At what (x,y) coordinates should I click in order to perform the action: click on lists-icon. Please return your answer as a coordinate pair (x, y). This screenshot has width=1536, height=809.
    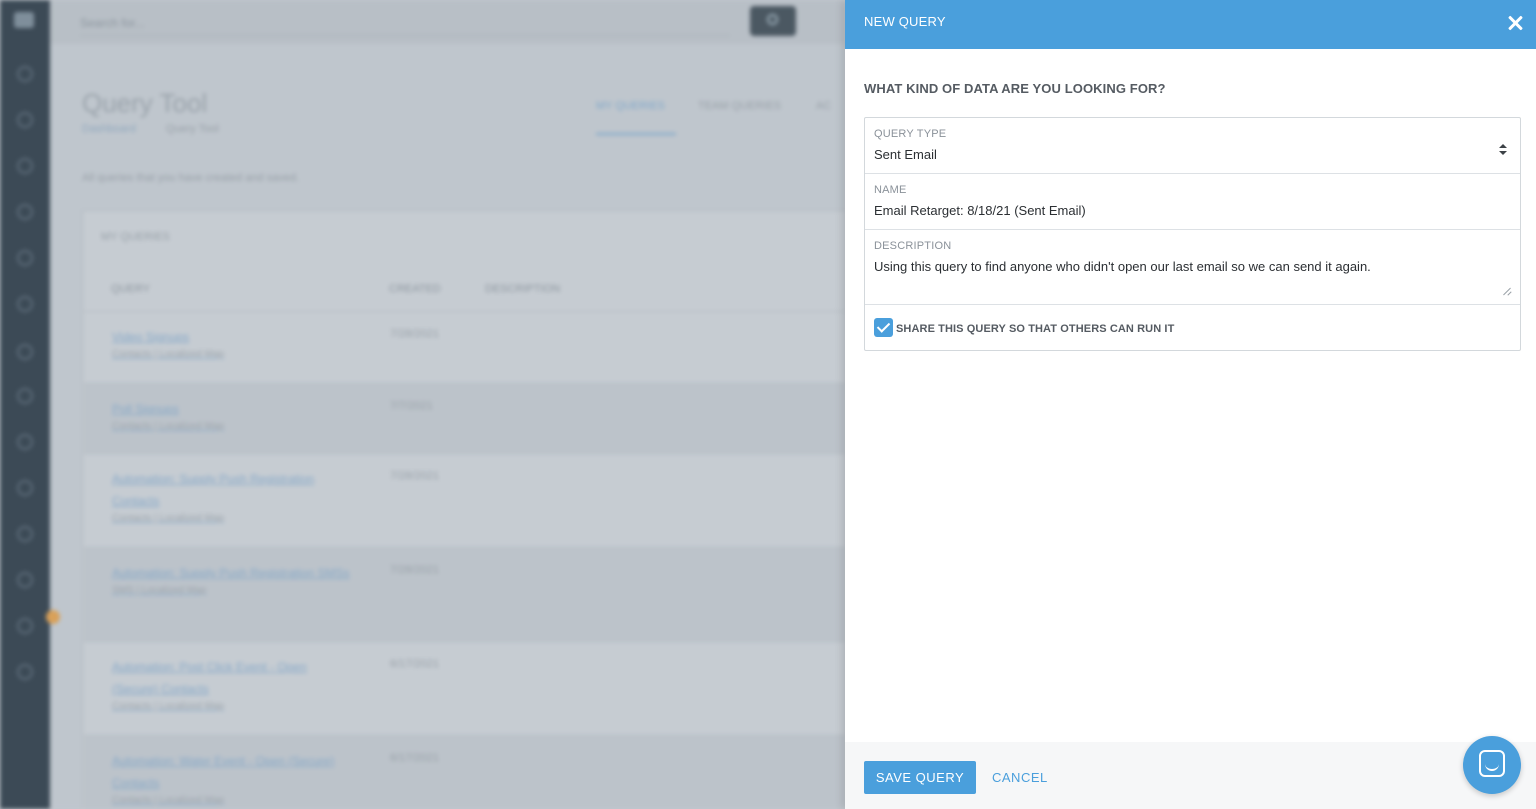
    Looking at the image, I should click on (25, 166).